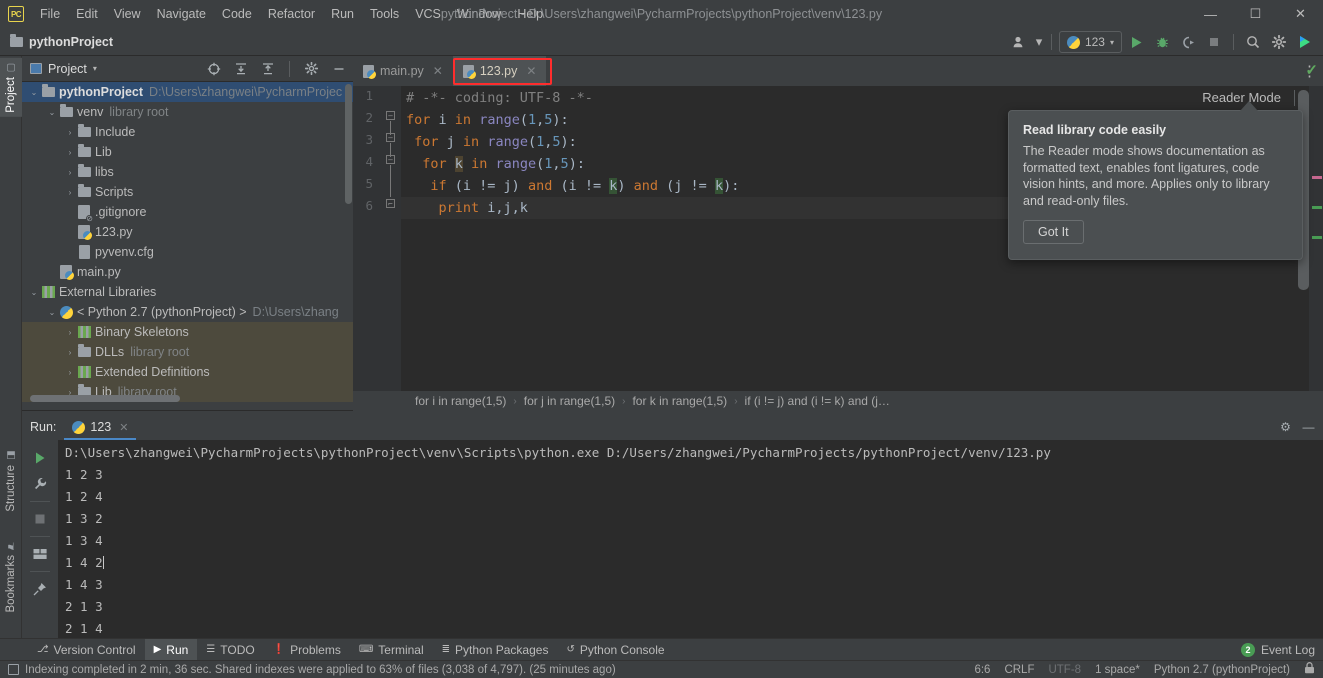  I want to click on project-panel-title: Project, so click(67, 69).